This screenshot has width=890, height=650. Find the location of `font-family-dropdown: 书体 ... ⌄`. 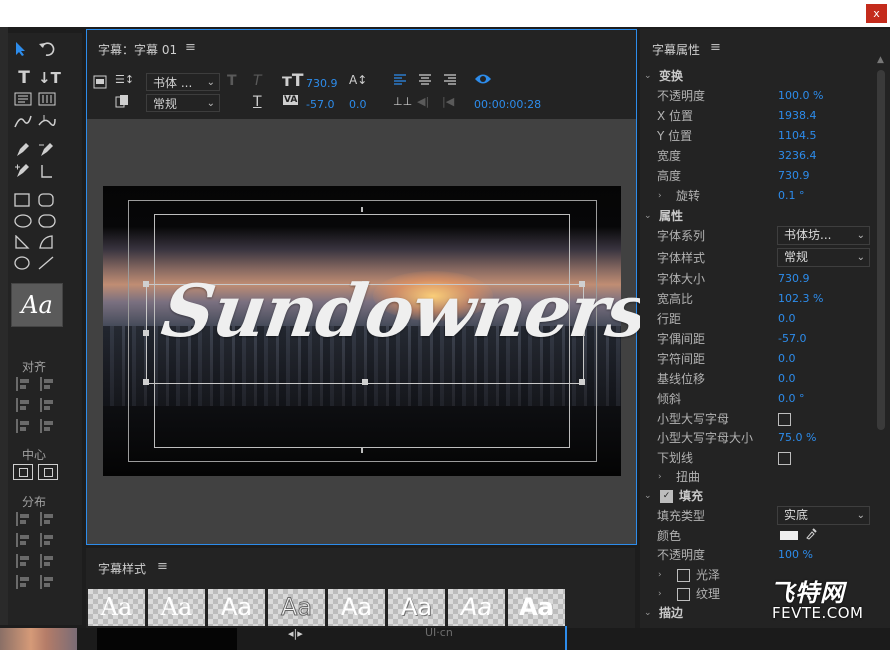

font-family-dropdown: 书体 ... ⌄ is located at coordinates (183, 82).